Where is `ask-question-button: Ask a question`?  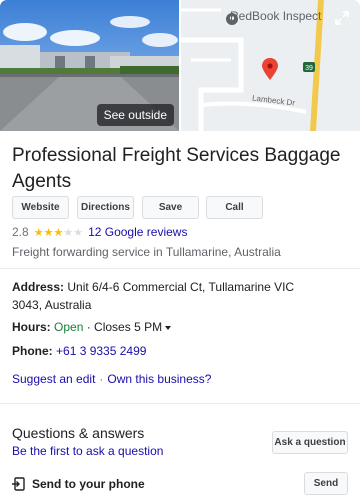 ask-question-button: Ask a question is located at coordinates (310, 442).